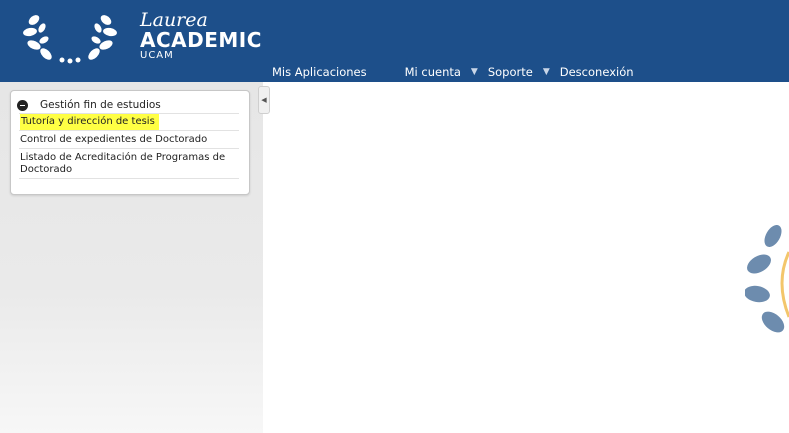 Image resolution: width=789 pixels, height=433 pixels. What do you see at coordinates (114, 139) in the screenshot?
I see `menu-item-label: Control de expedientes de Doctorado` at bounding box center [114, 139].